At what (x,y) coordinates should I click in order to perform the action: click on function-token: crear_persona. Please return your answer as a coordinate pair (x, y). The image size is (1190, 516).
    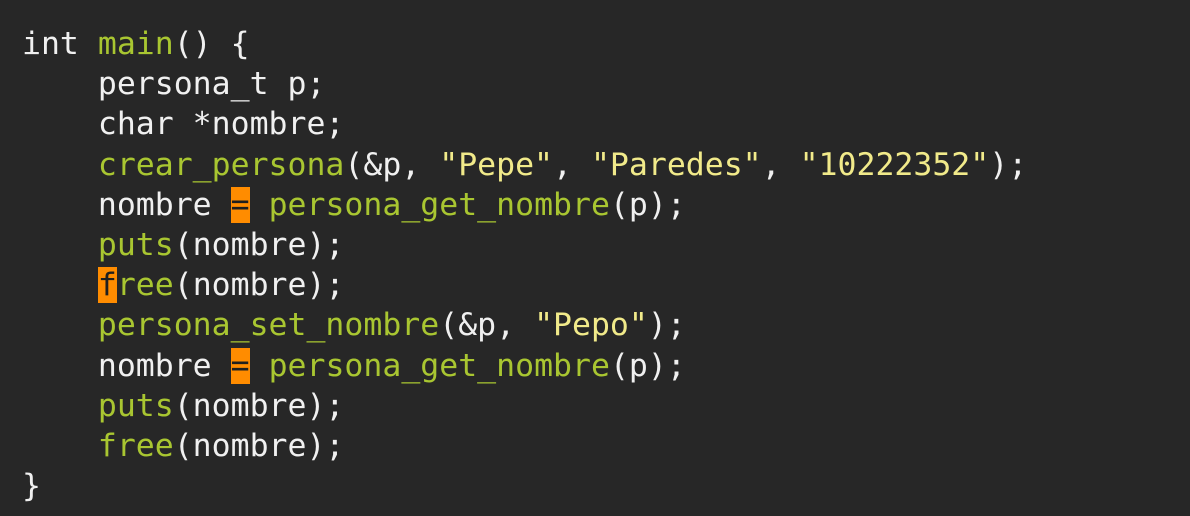
    Looking at the image, I should click on (221, 164).